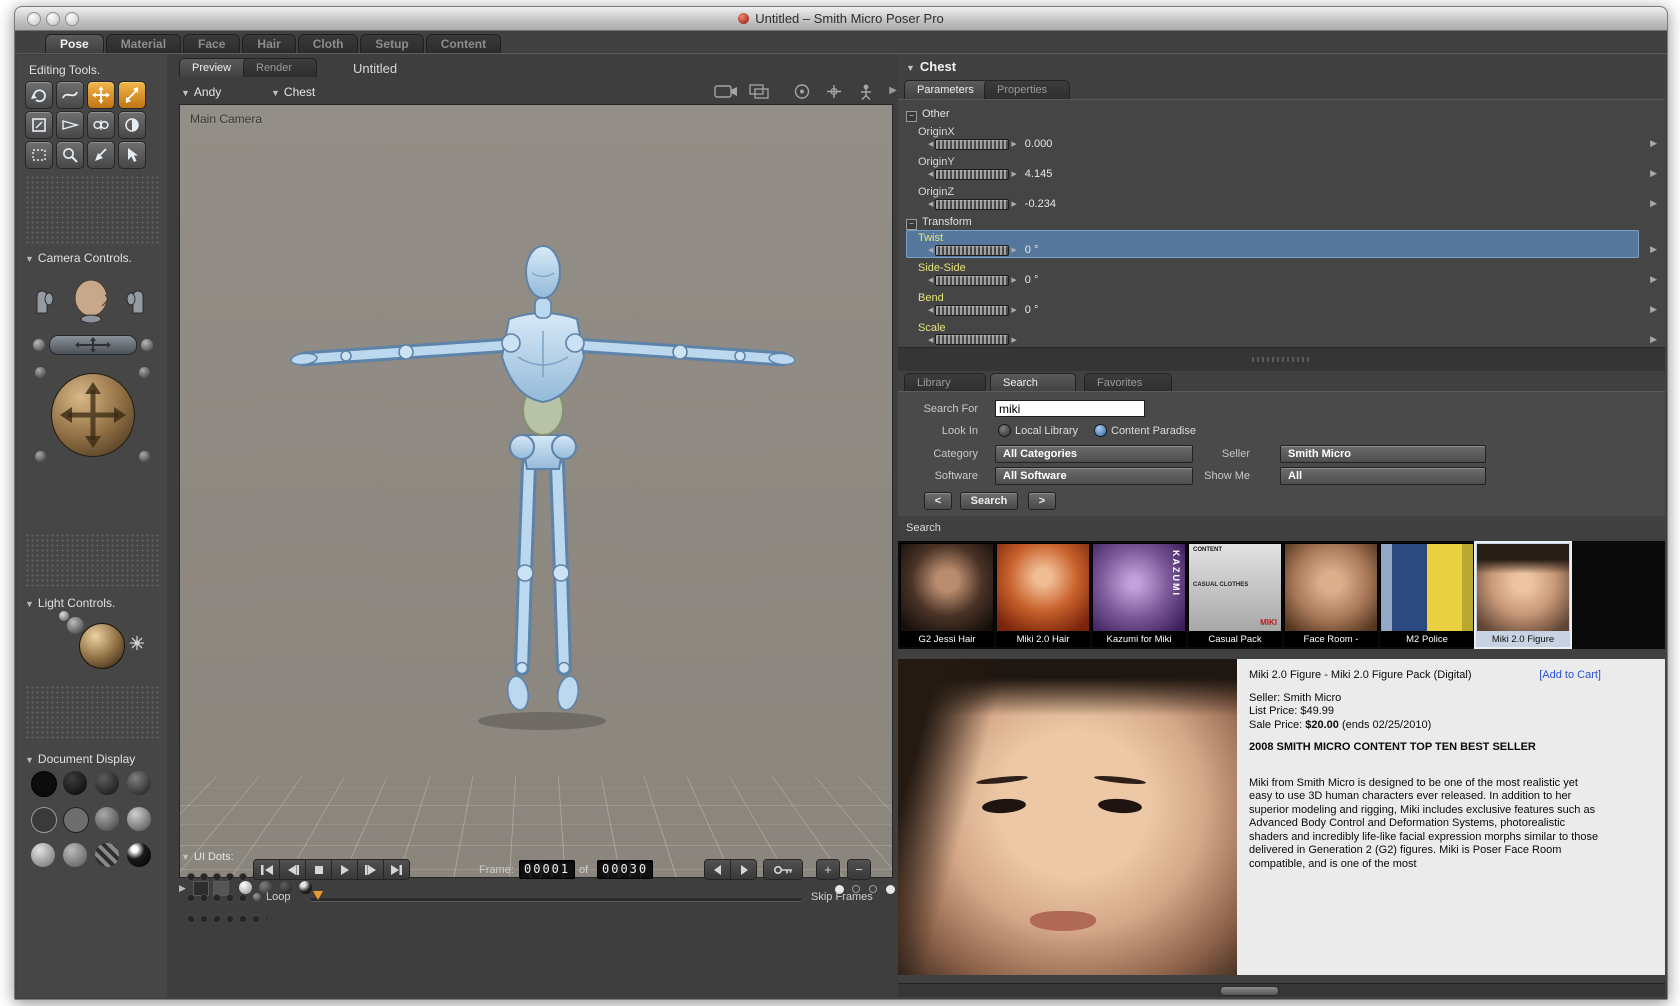 This screenshot has height=1006, width=1680. Describe the element at coordinates (80, 759) in the screenshot. I see `document-display-header: ▼ Document Display` at that location.